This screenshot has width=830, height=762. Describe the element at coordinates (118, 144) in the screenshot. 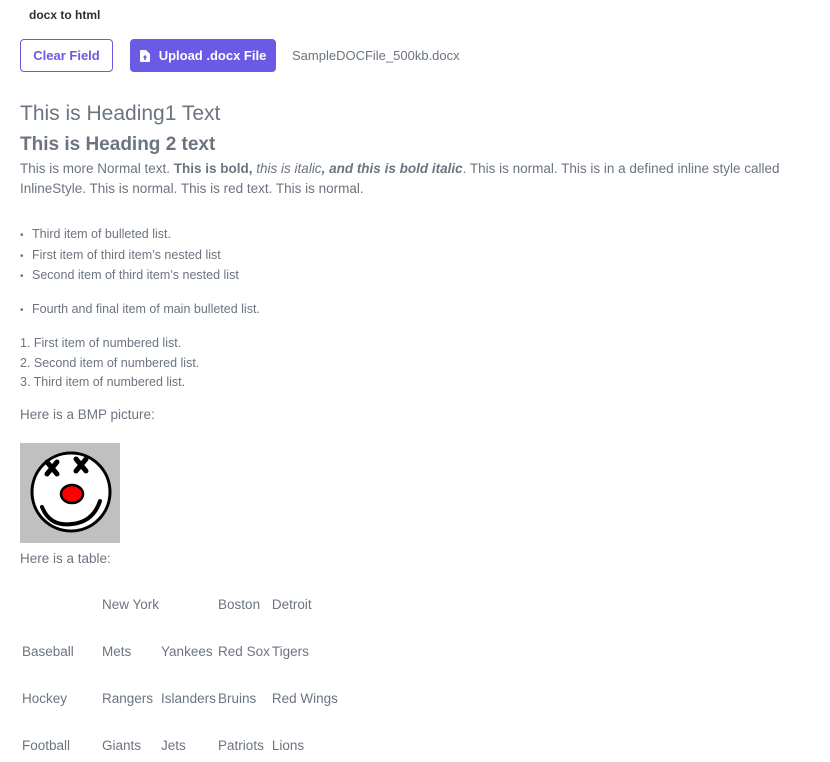

I see `heading-2: This is Heading 2 text` at that location.